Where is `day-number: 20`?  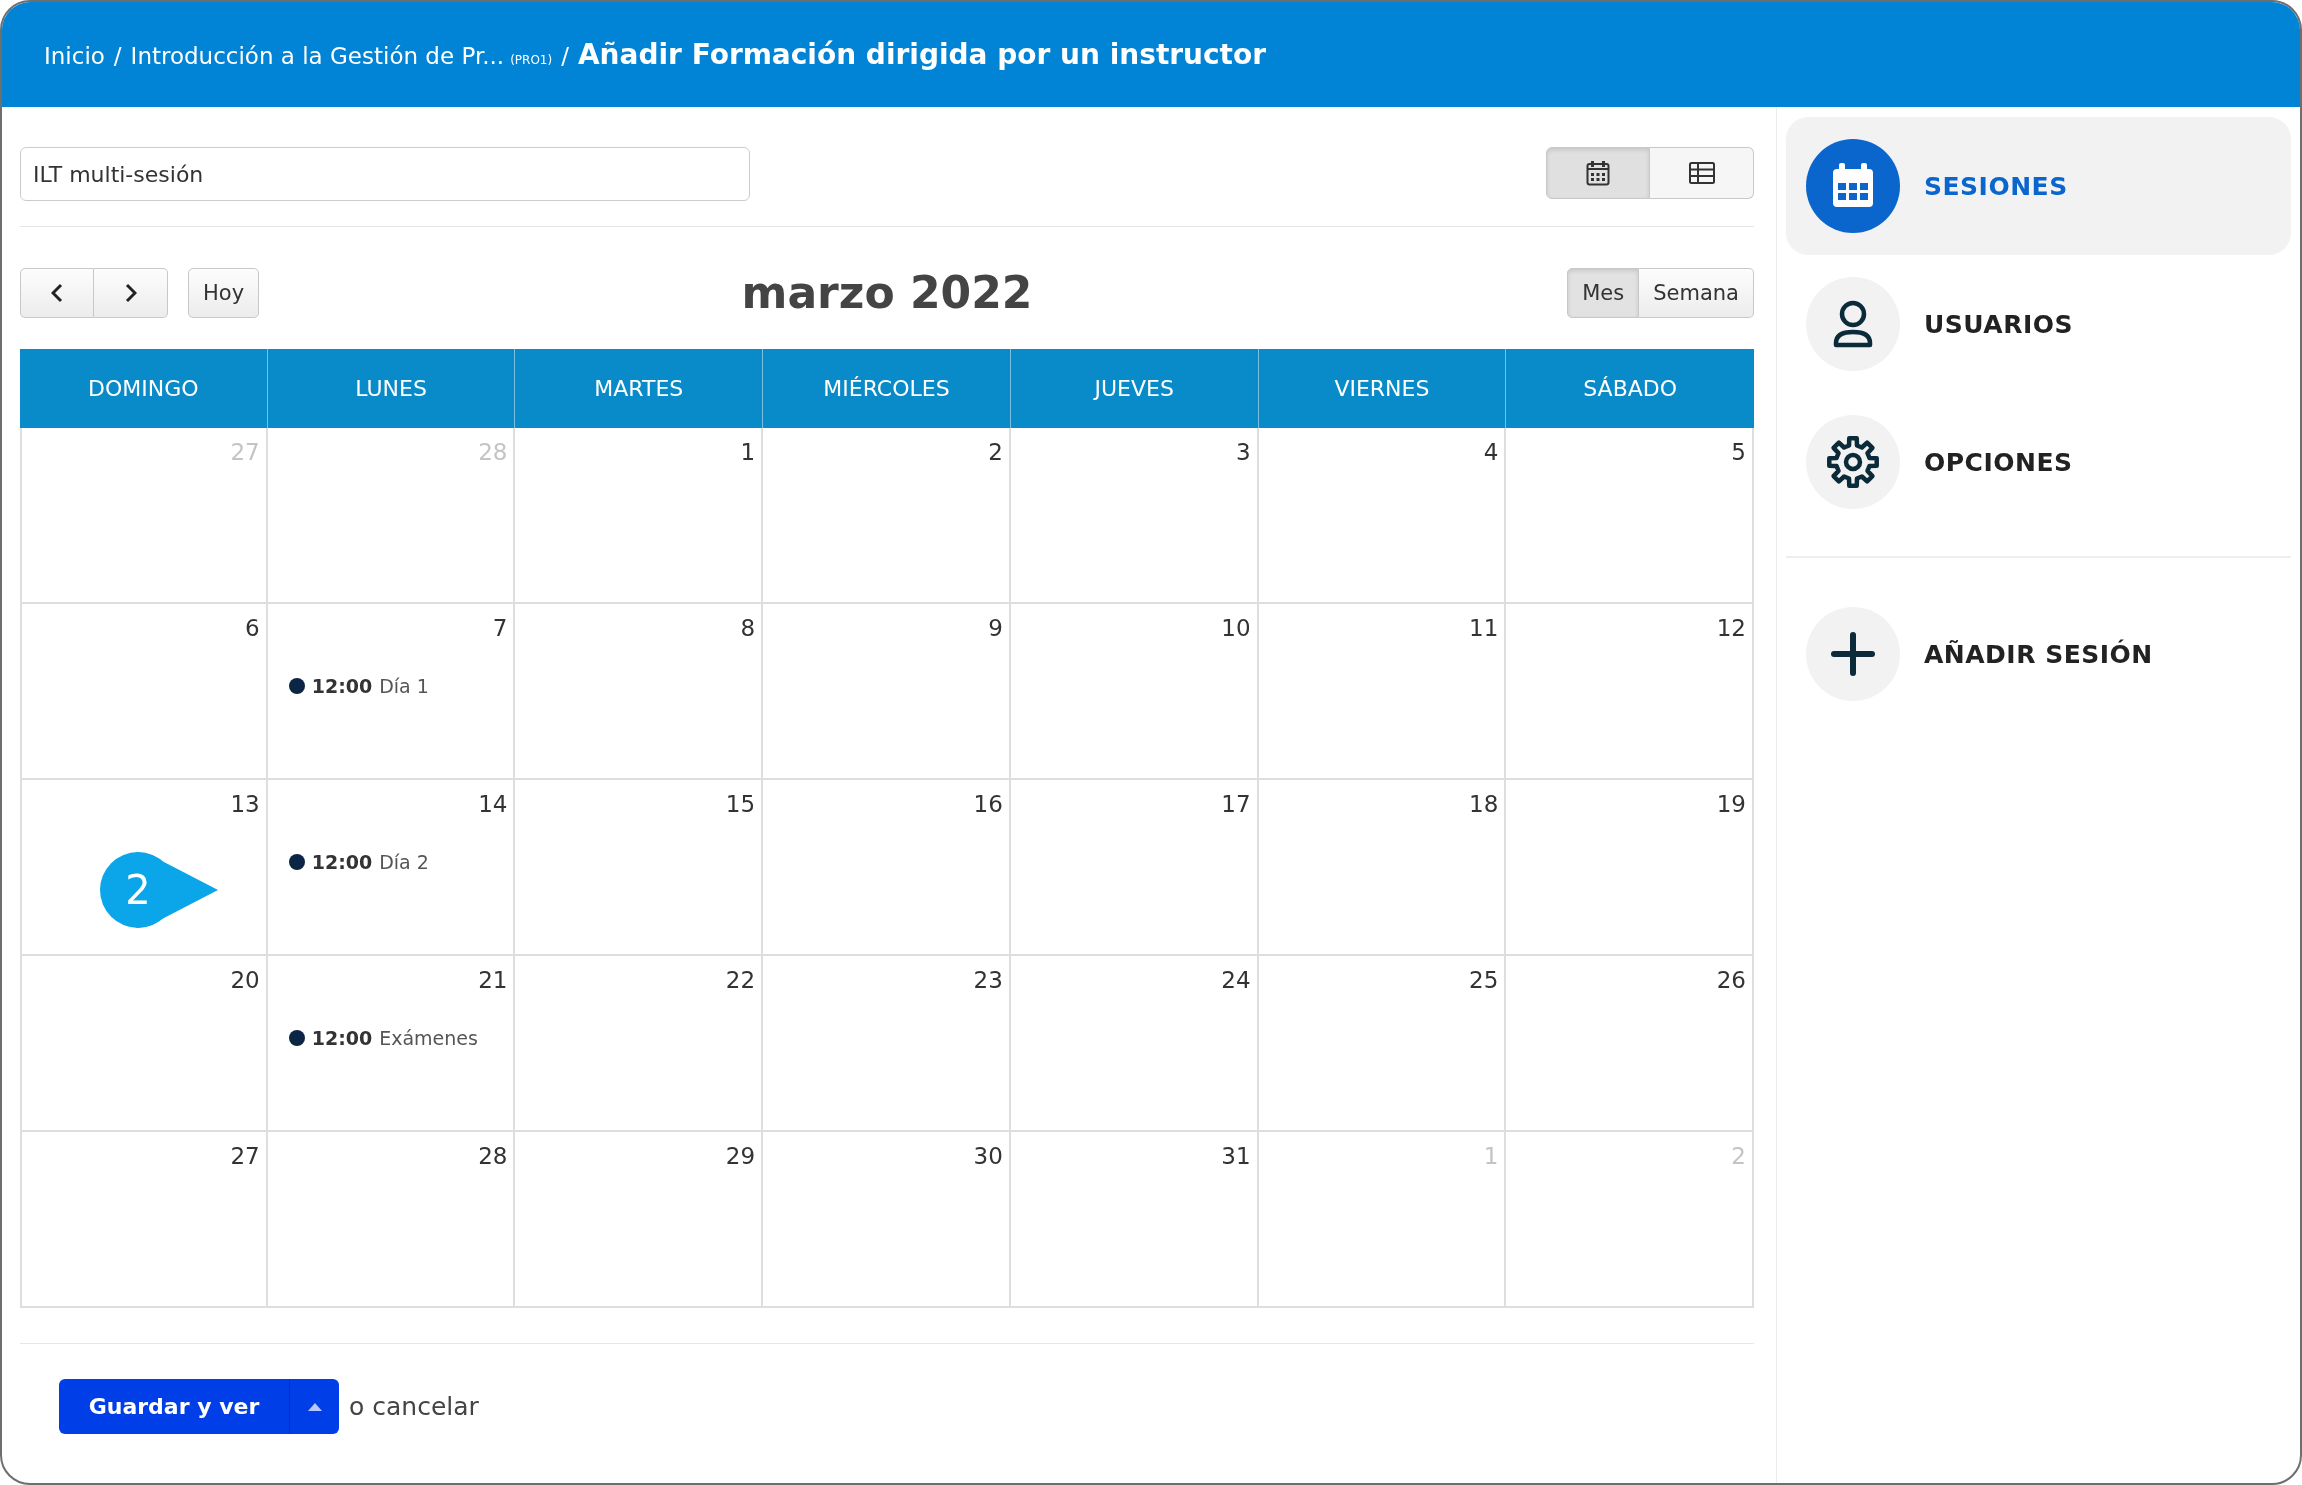
day-number: 20 is located at coordinates (245, 980).